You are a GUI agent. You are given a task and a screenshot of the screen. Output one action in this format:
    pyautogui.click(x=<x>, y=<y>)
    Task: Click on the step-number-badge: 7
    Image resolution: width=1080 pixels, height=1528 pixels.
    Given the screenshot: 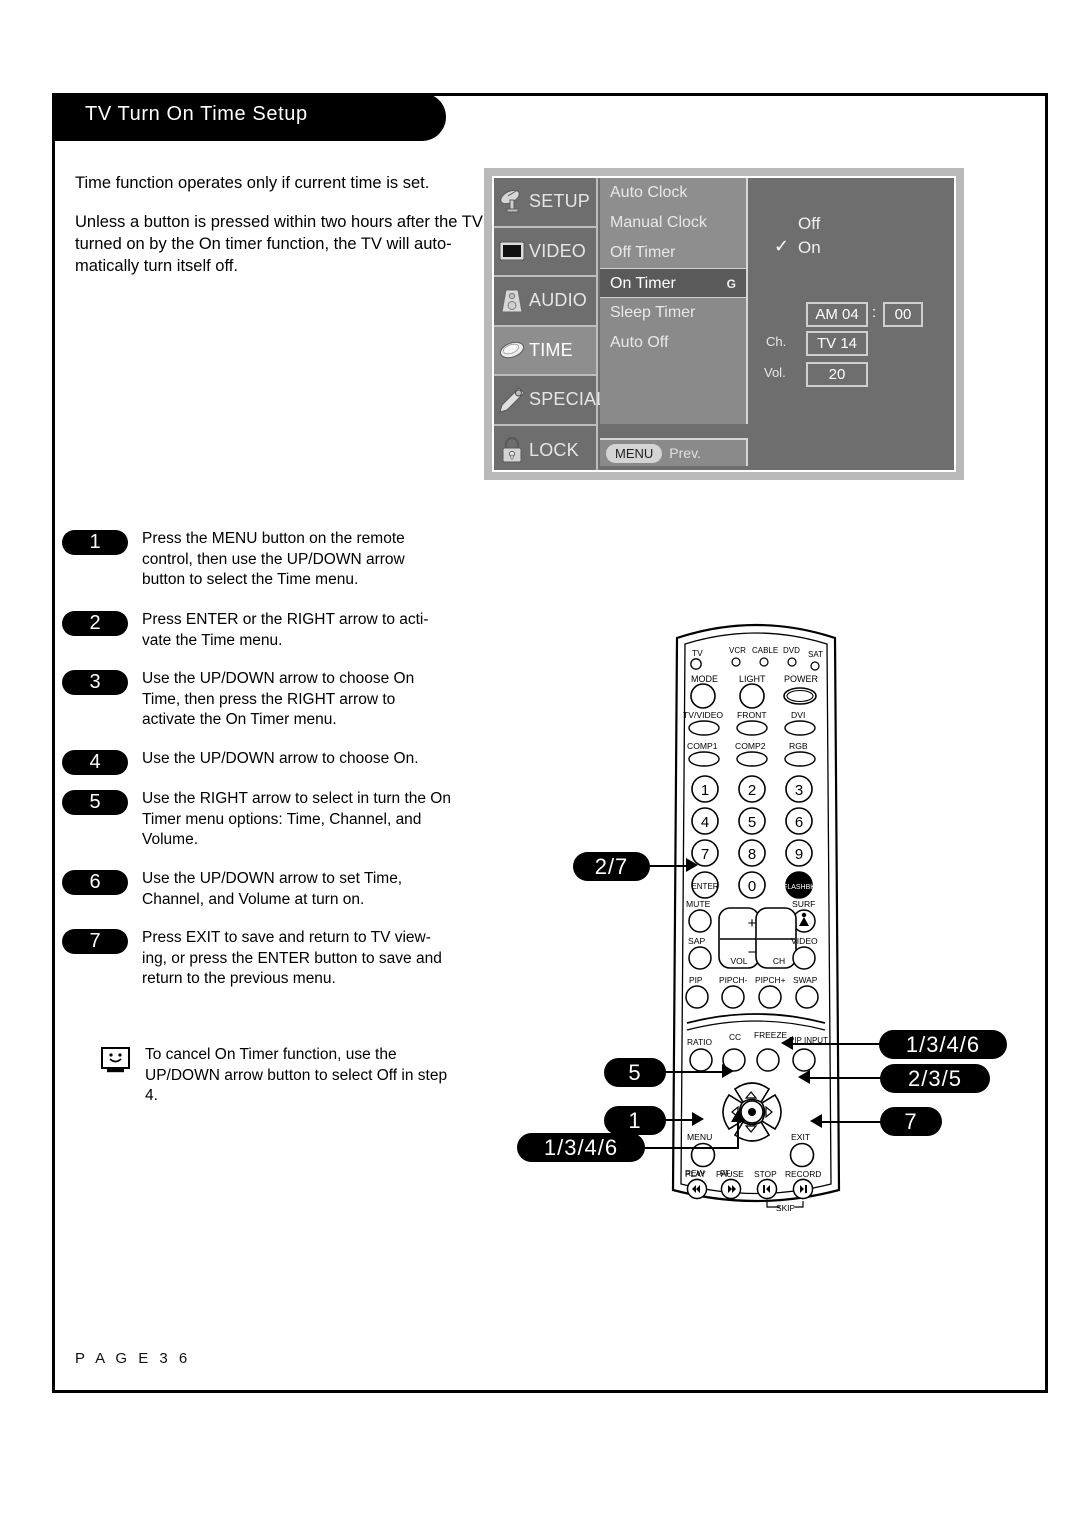 What is the action you would take?
    pyautogui.click(x=95, y=941)
    